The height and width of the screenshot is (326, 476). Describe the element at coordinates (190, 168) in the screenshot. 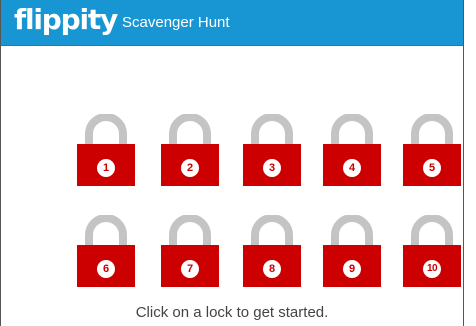

I see `lock-number: 2` at that location.